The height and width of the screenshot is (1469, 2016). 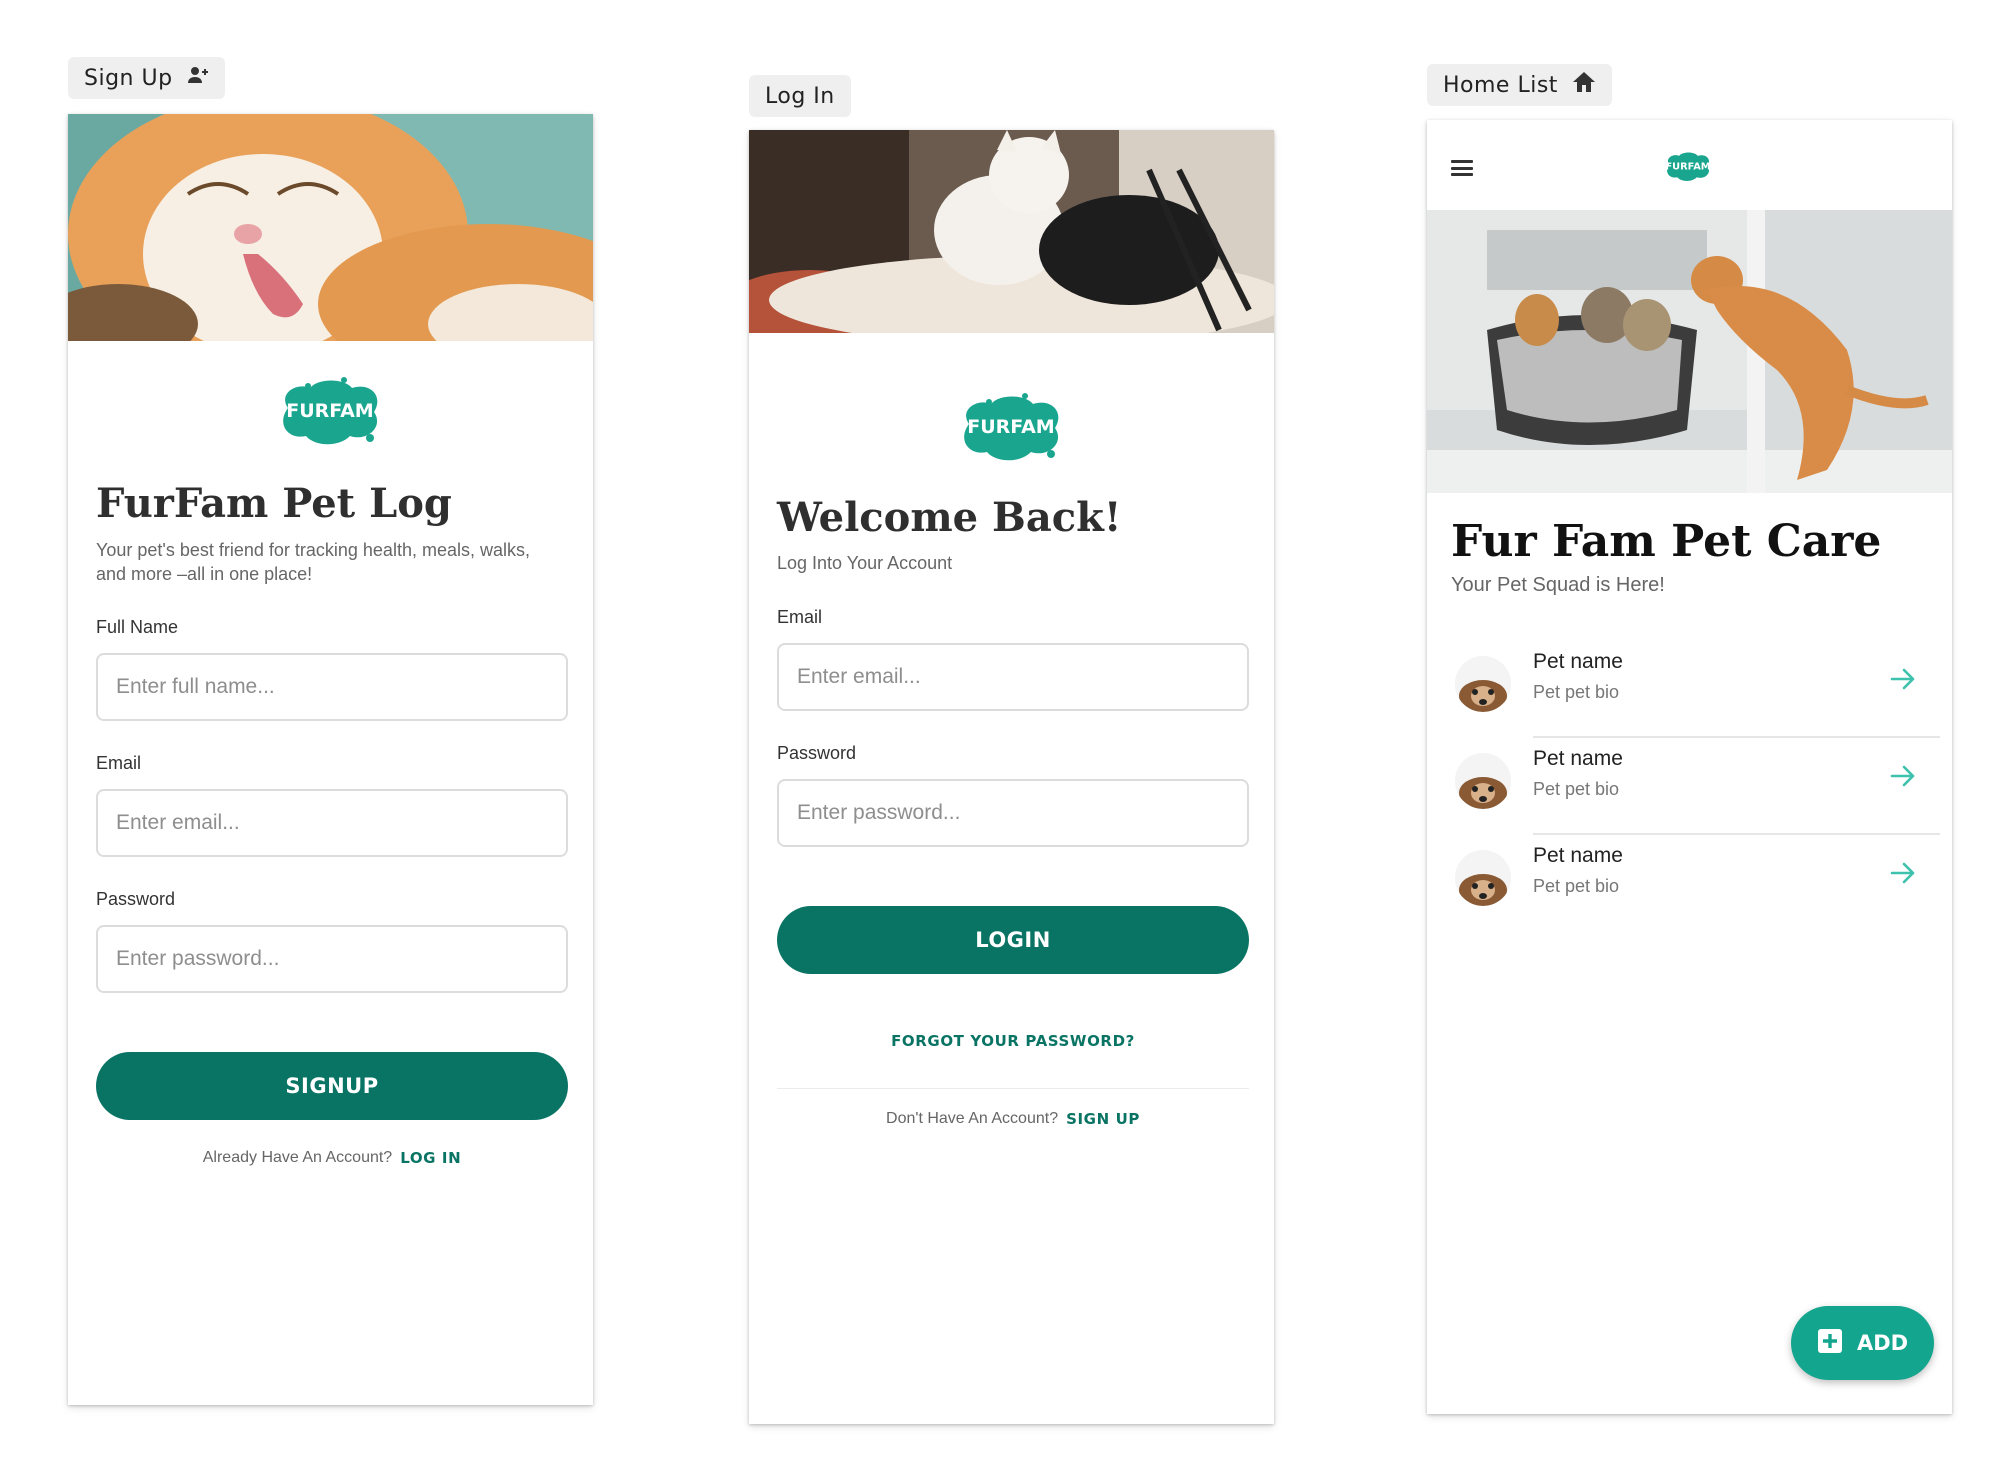 I want to click on login-frame-label-text: Log In, so click(x=800, y=96).